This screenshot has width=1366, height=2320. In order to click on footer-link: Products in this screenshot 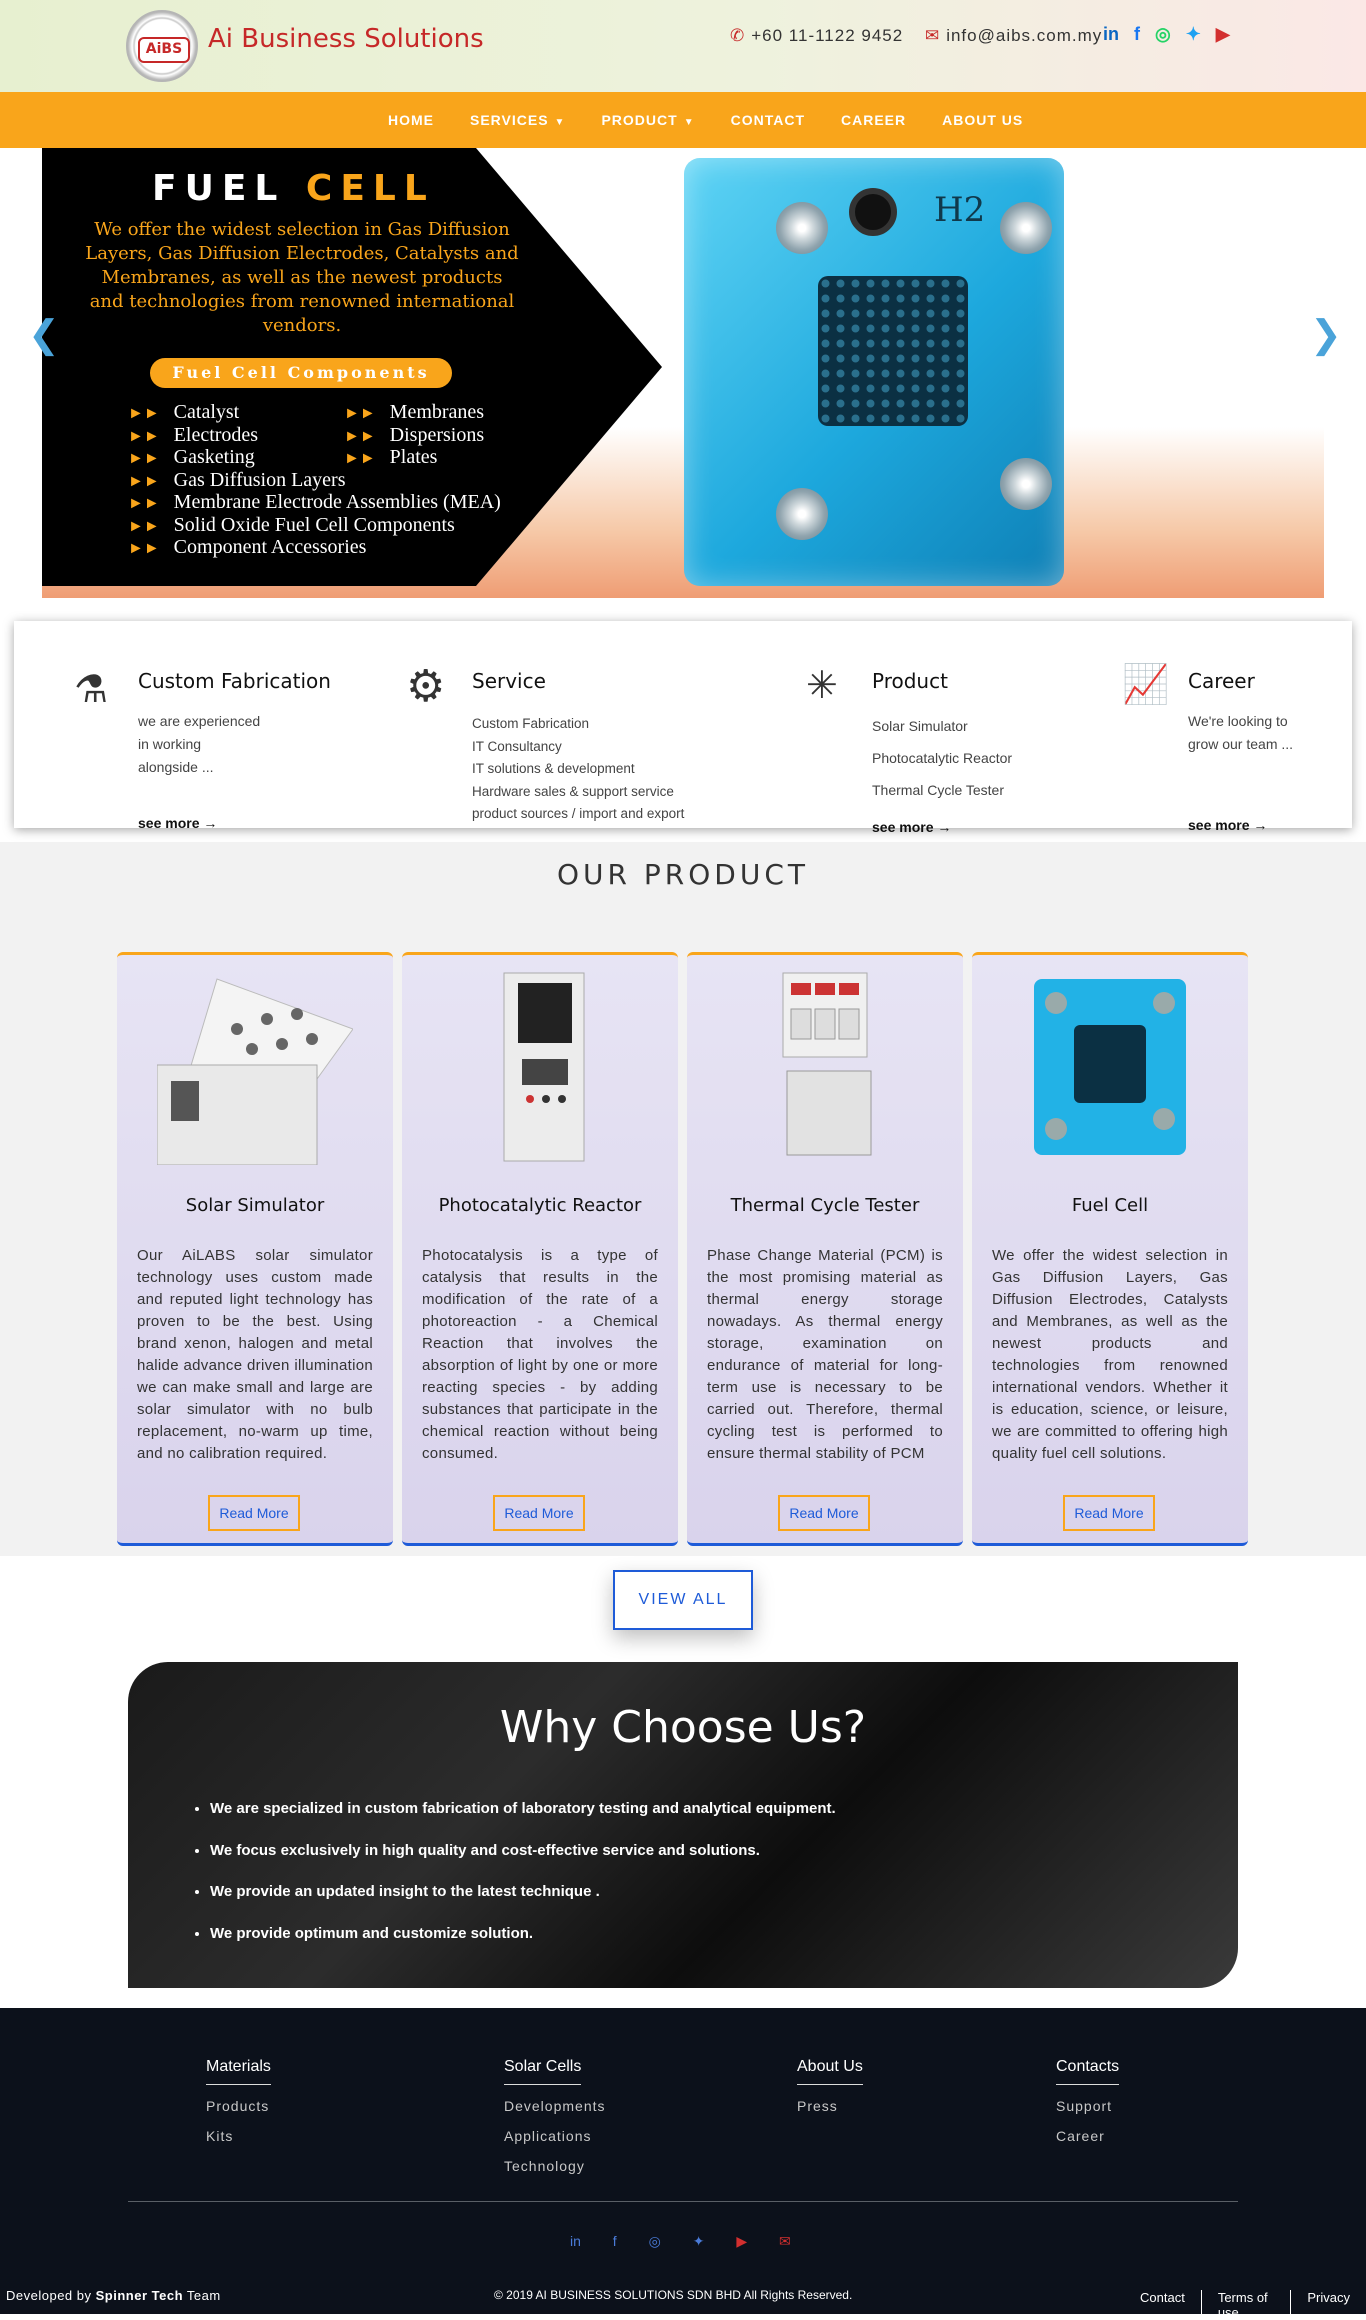, I will do `click(238, 2106)`.